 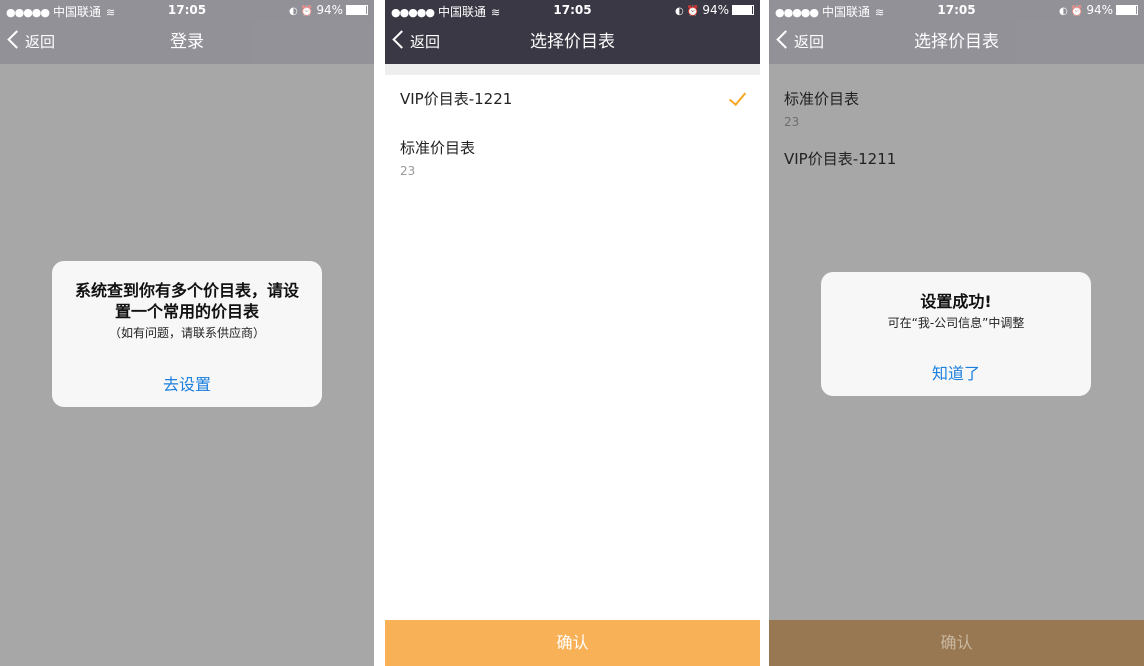 I want to click on go-settings-button: 去设置, so click(x=187, y=383).